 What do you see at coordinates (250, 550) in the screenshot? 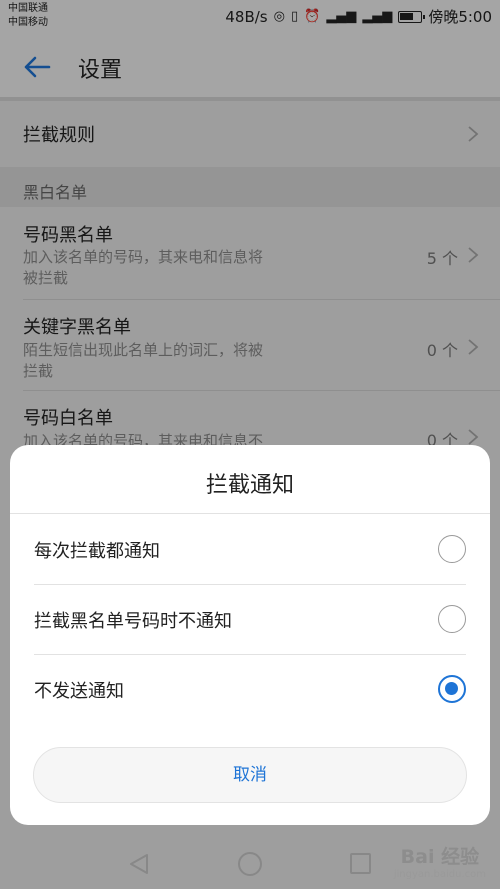
I see `option-notify-every-time: 每次拦截都通知` at bounding box center [250, 550].